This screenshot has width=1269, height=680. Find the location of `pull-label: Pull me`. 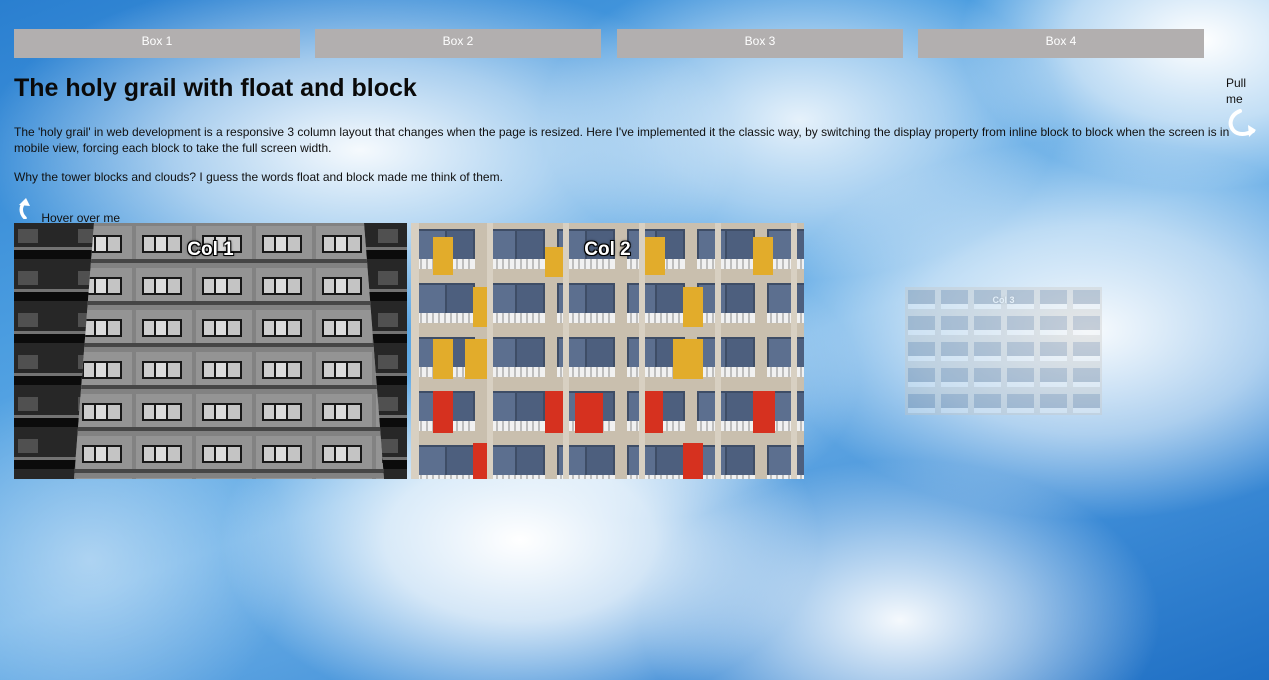

pull-label: Pull me is located at coordinates (1236, 91).